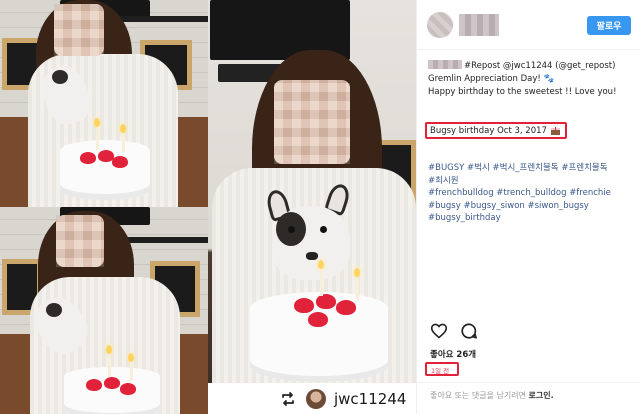 This screenshot has height=414, width=640. Describe the element at coordinates (528, 25) in the screenshot. I see `post-header: 팔로우` at that location.